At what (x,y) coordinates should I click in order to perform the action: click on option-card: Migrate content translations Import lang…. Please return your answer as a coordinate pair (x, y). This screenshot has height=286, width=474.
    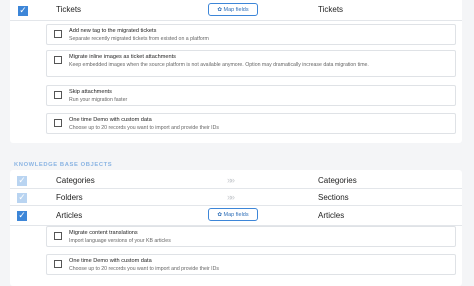
    Looking at the image, I should click on (251, 236).